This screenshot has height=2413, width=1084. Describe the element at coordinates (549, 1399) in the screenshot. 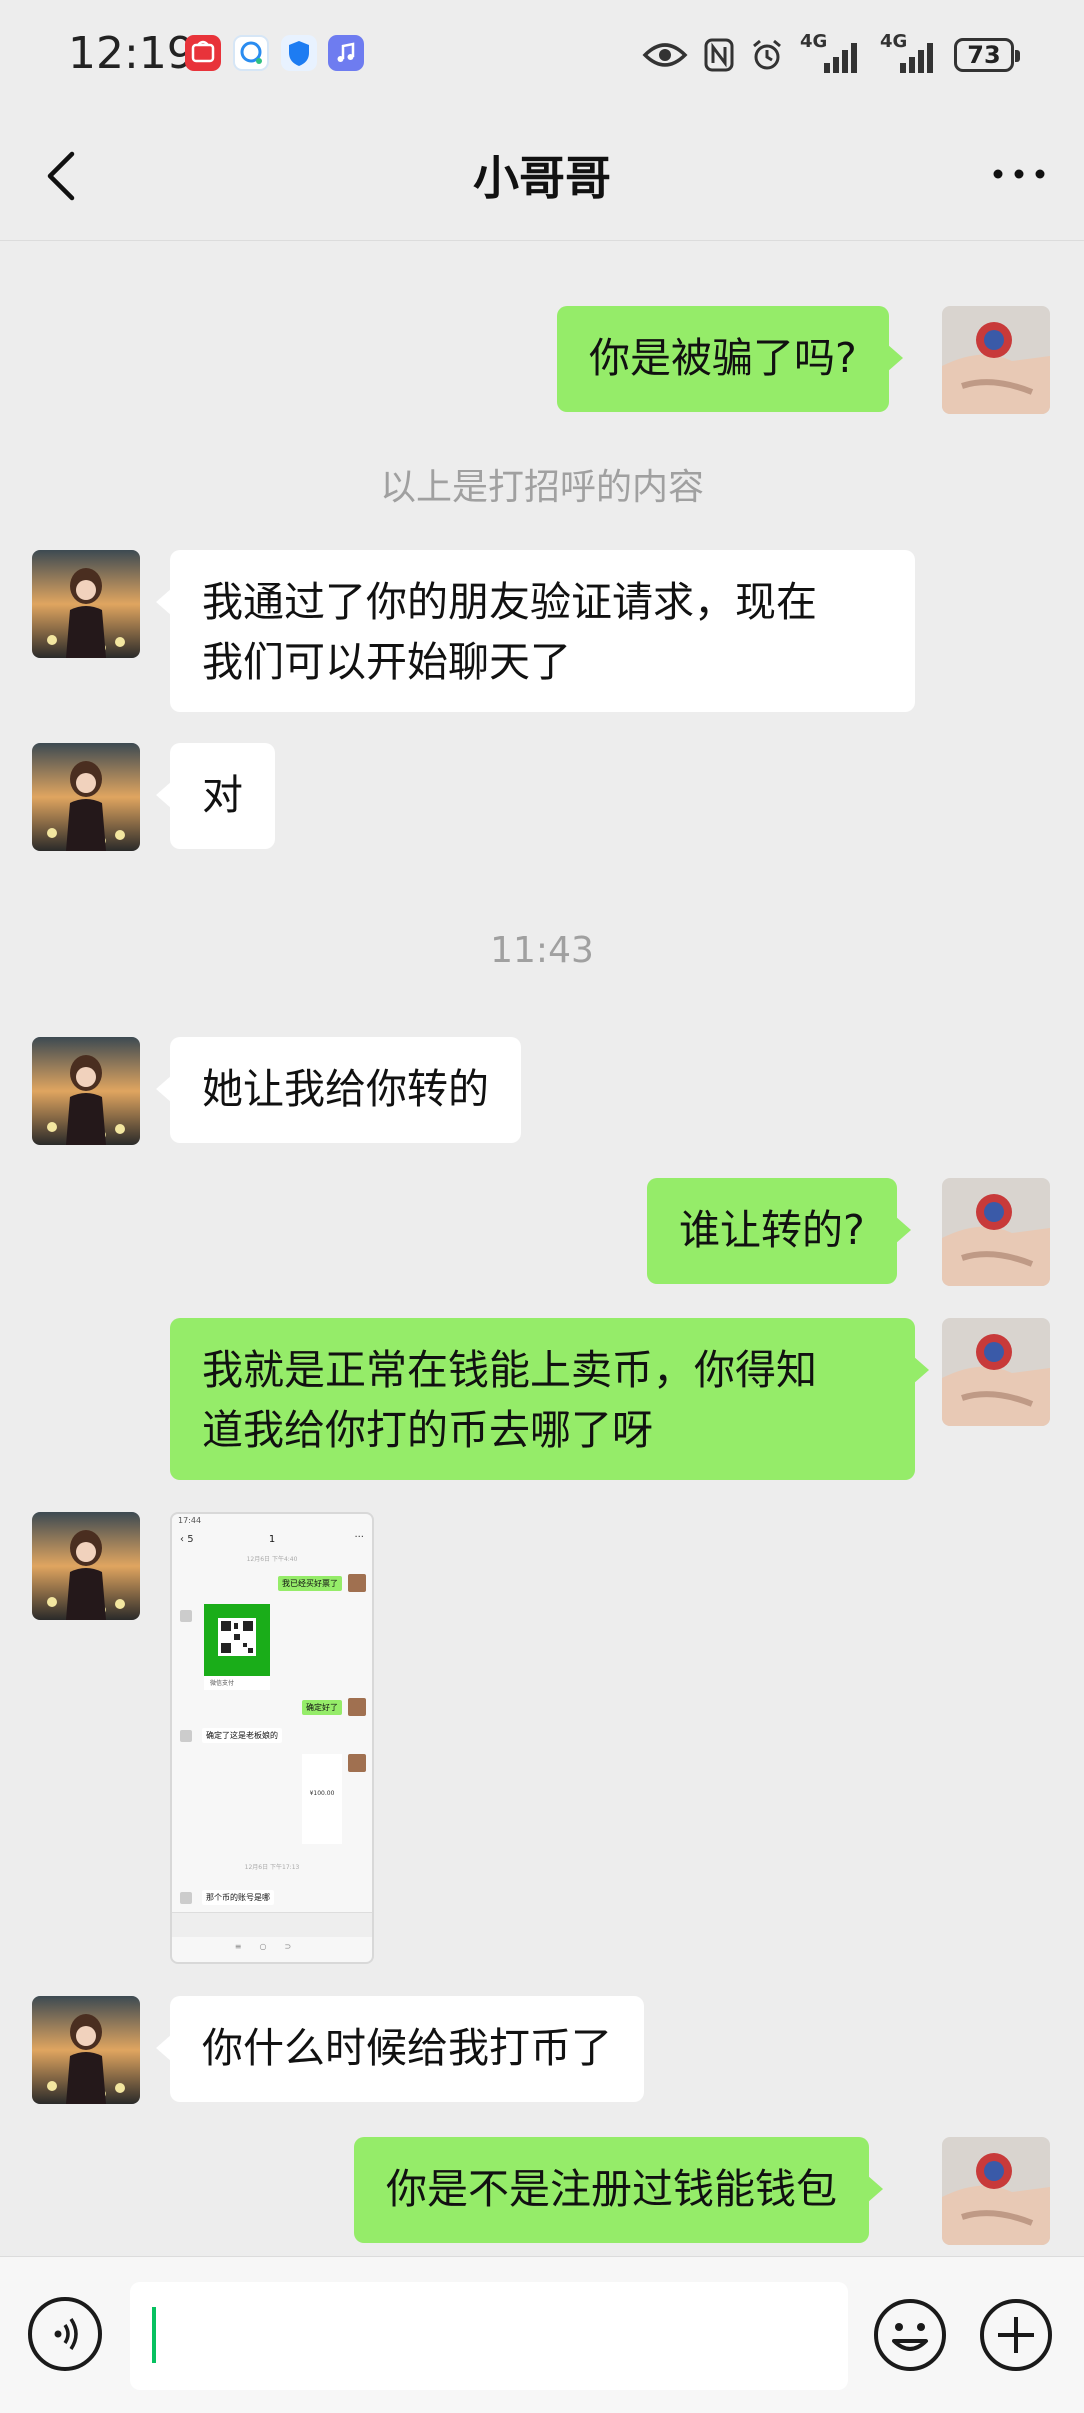

I see `message-bubble-outgoing: 我就是正常在钱能上卖币，你得知 道我给你打的币去哪了呀` at that location.